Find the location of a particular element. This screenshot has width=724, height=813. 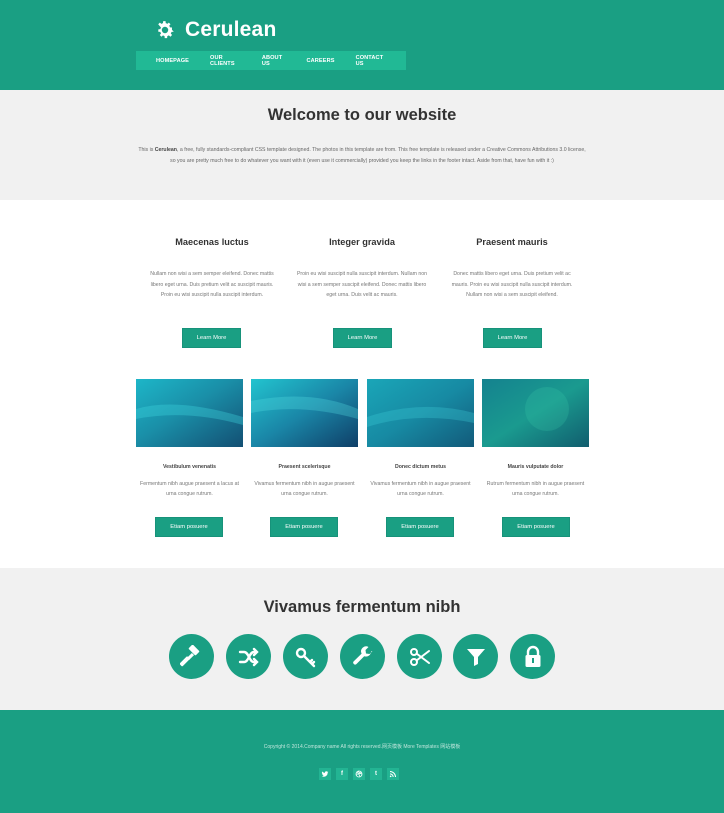

social-links: f t is located at coordinates (361, 774).